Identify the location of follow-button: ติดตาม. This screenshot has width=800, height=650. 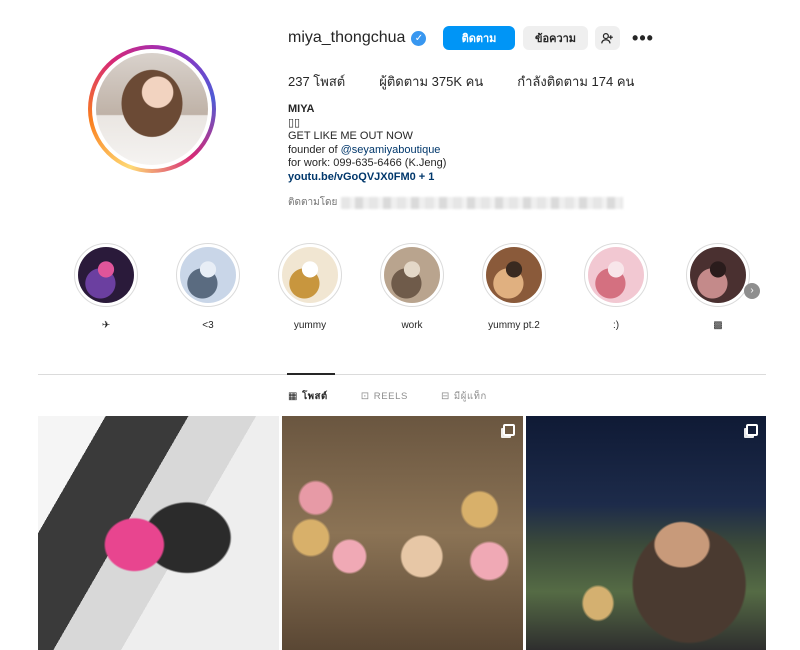
(479, 38).